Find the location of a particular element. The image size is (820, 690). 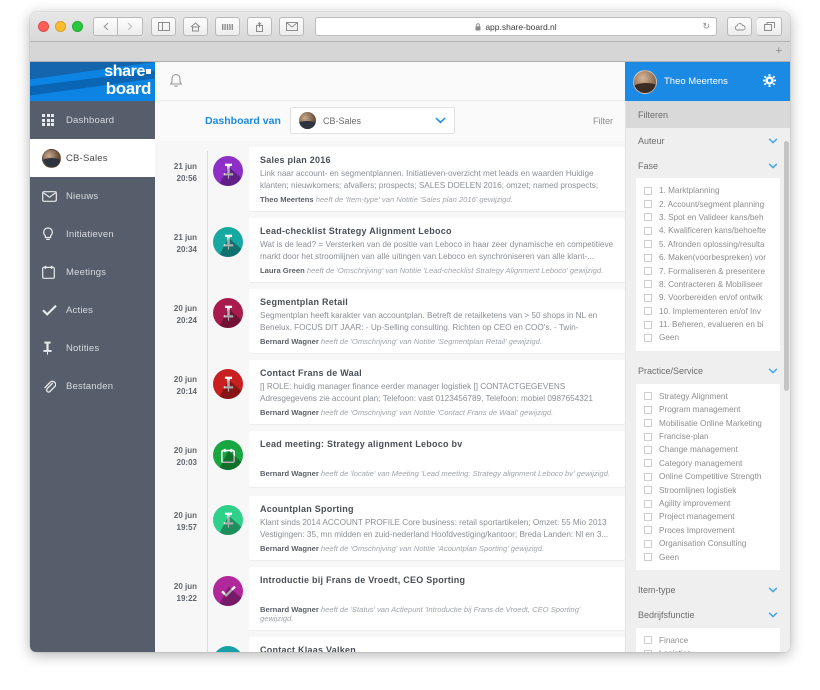

minimize-window-button is located at coordinates (60, 26).